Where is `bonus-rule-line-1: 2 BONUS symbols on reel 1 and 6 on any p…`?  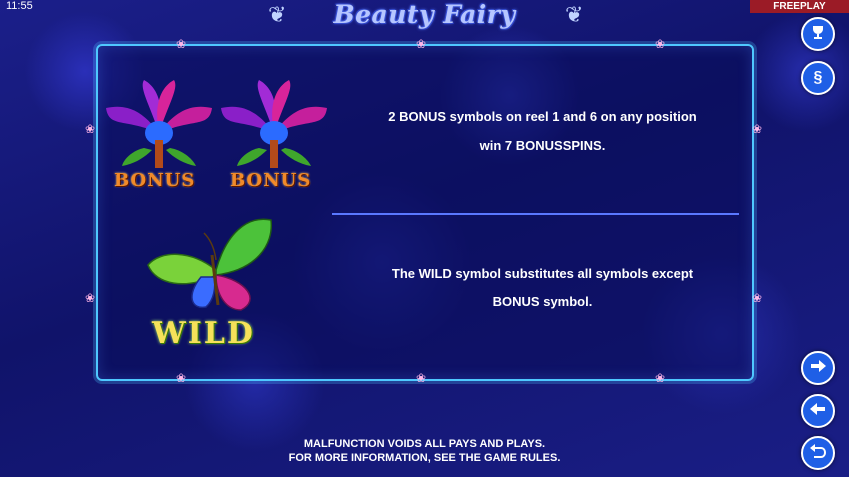
bonus-rule-line-1: 2 BONUS symbols on reel 1 and 6 on any p… is located at coordinates (542, 116).